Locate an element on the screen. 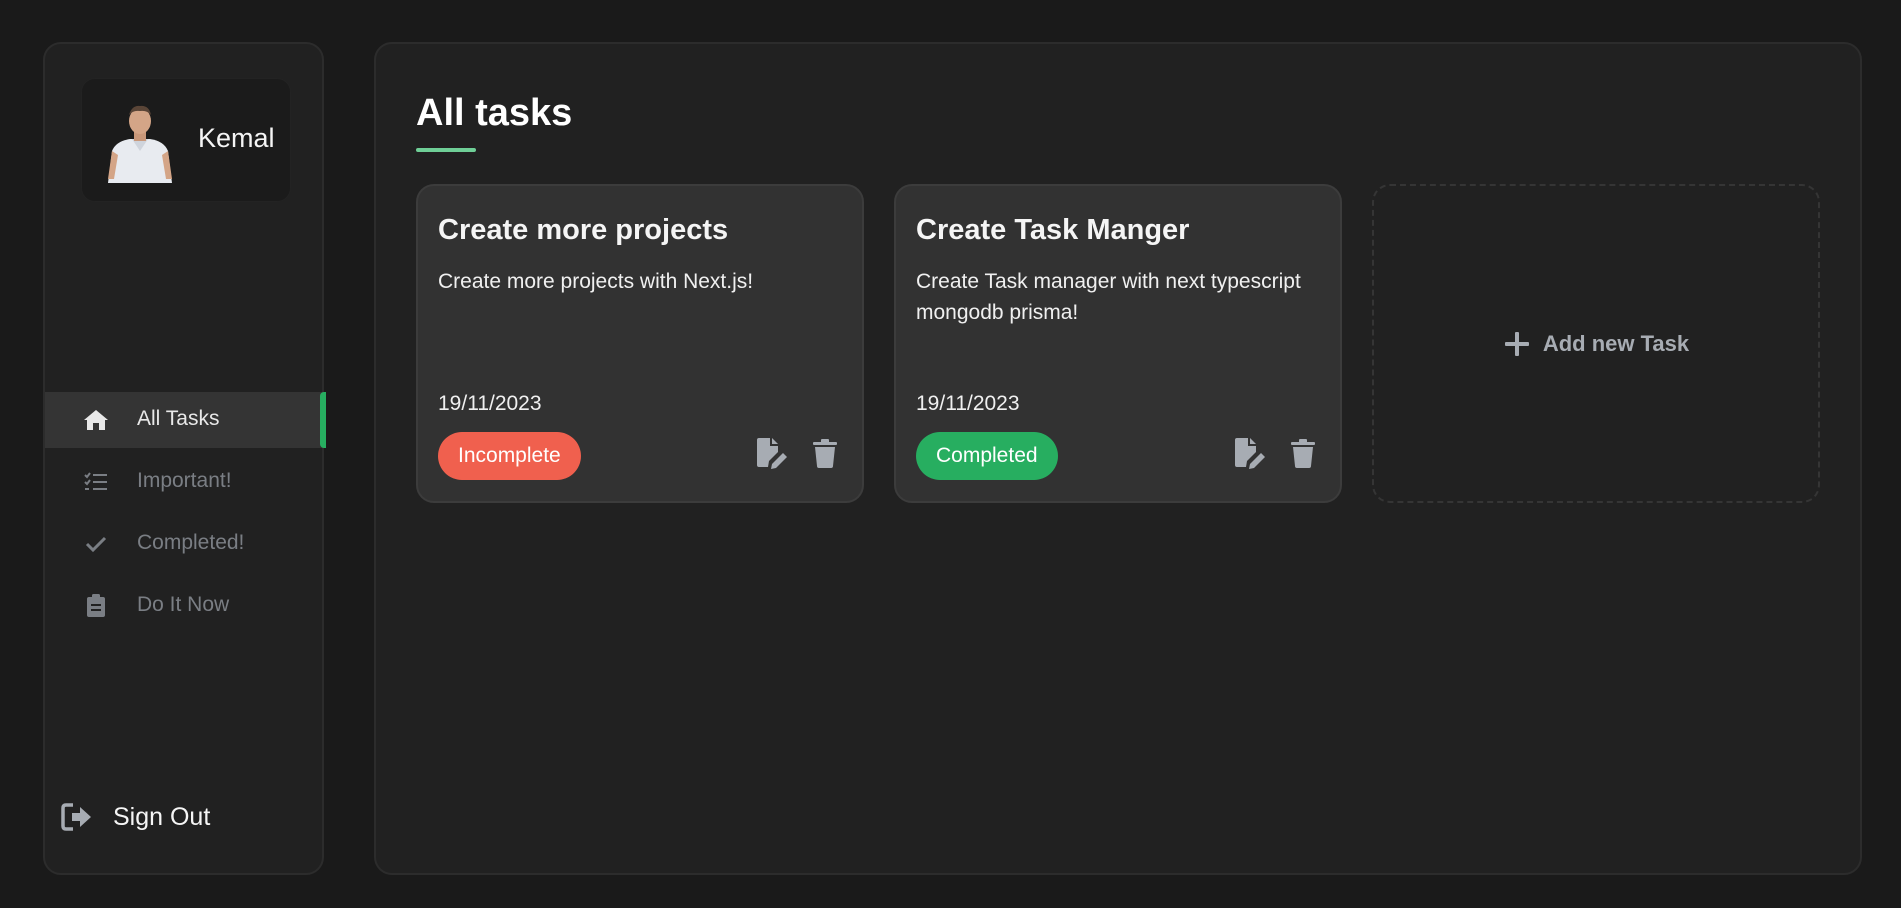 The image size is (1901, 908). status-badge-button: Incomplete is located at coordinates (509, 456).